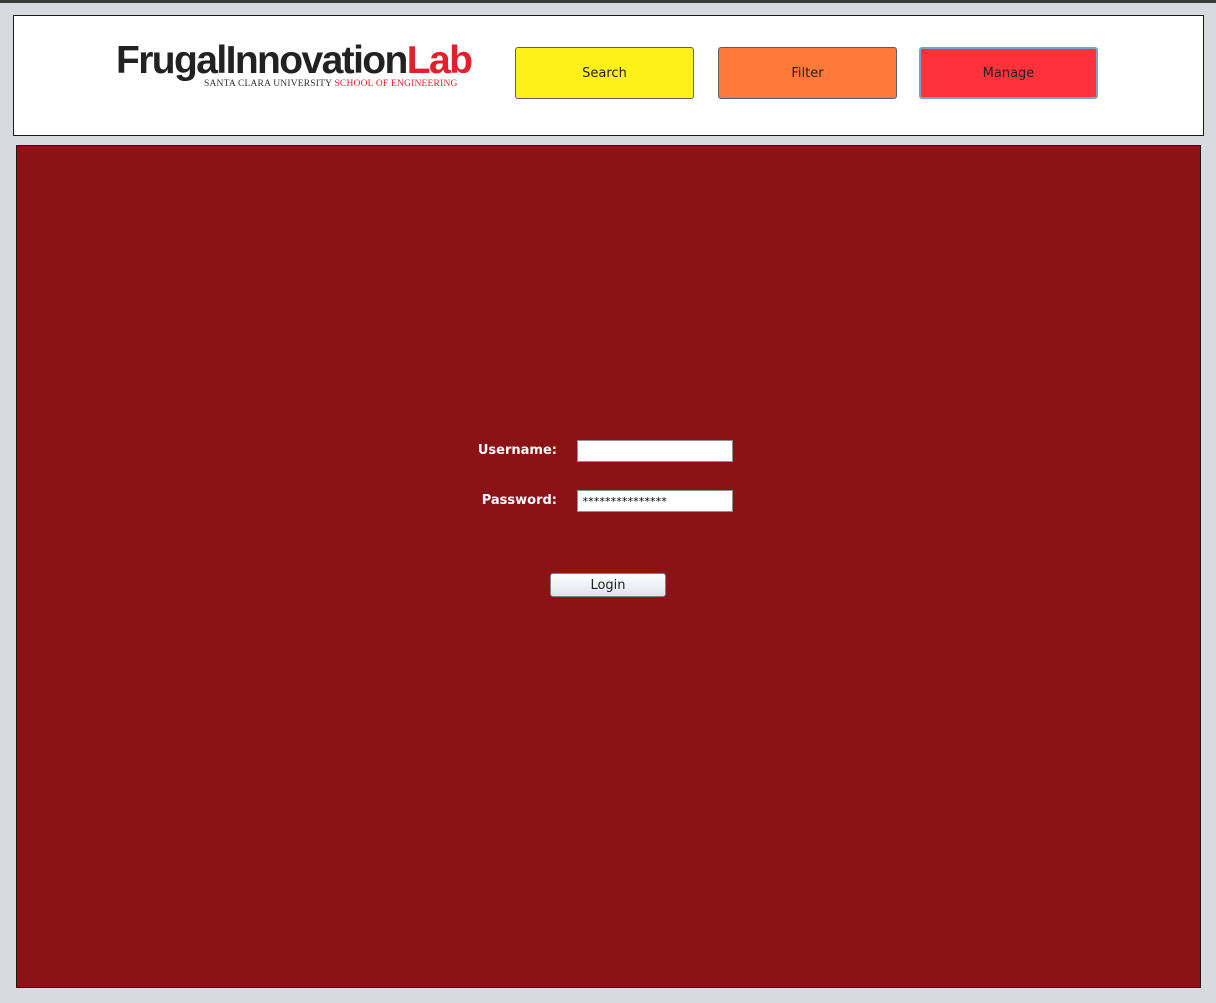  Describe the element at coordinates (517, 450) in the screenshot. I see `username-label: Username:` at that location.